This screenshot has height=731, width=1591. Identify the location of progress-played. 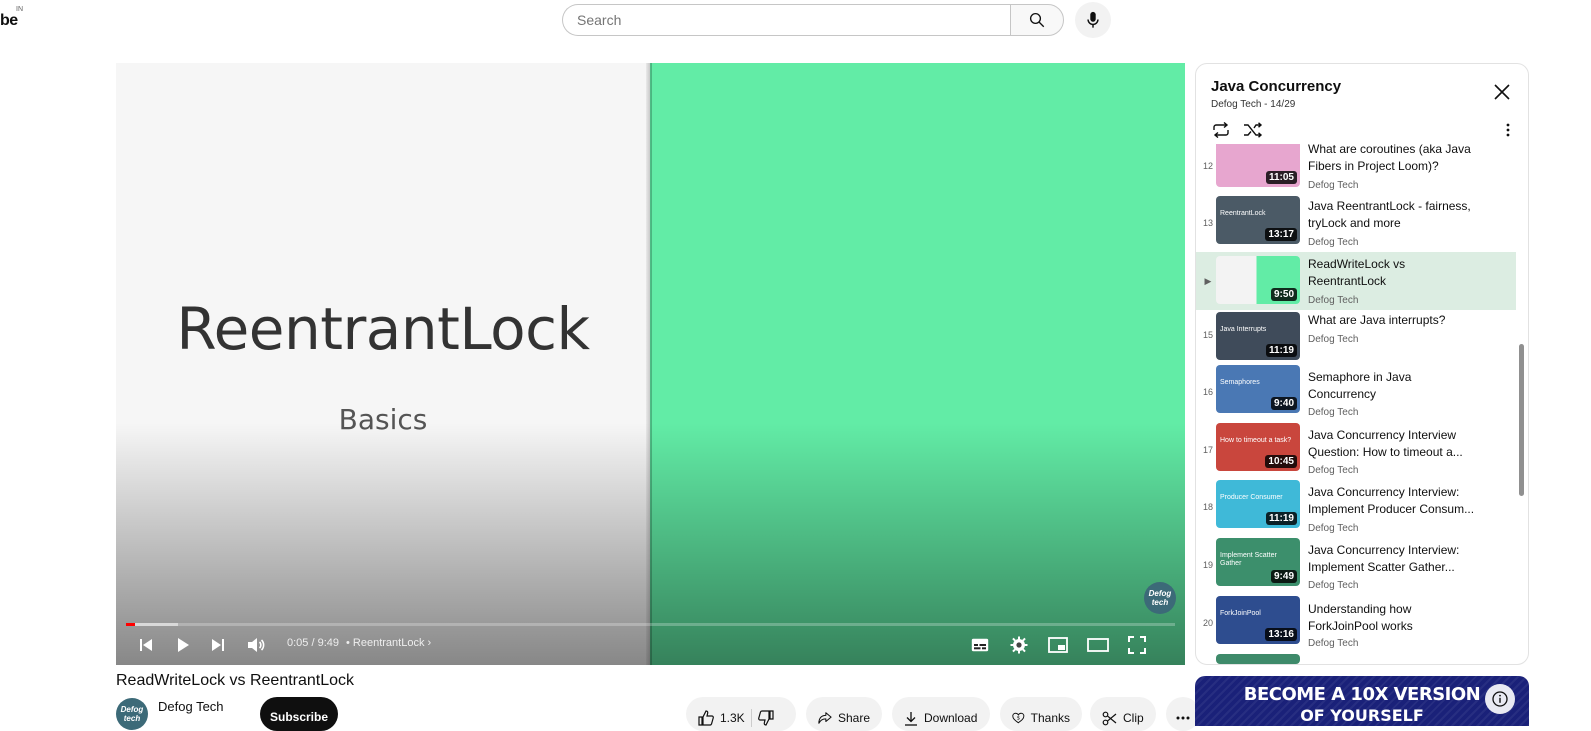
(130, 624).